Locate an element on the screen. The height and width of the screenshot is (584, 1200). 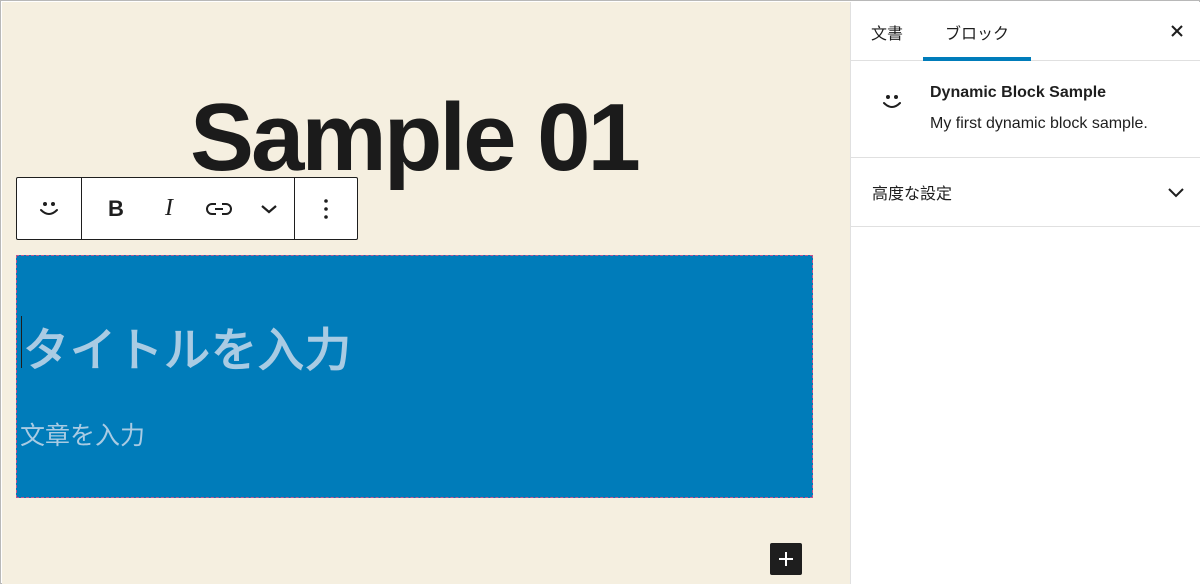
text-placeholder: 文章を入力 is located at coordinates (82, 434).